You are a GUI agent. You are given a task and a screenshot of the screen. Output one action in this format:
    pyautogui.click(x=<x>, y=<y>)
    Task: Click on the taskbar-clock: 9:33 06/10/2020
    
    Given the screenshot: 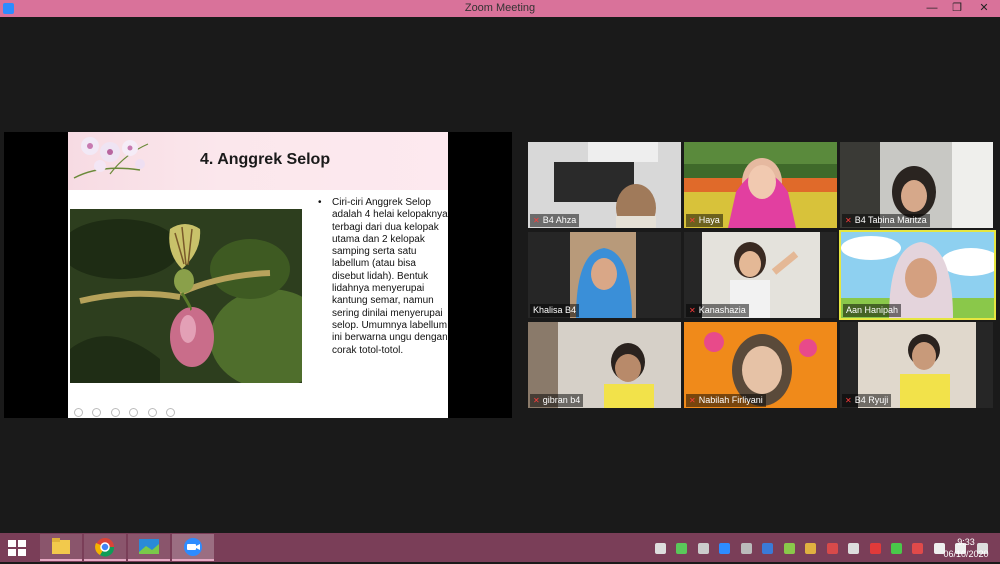 What is the action you would take?
    pyautogui.click(x=966, y=548)
    